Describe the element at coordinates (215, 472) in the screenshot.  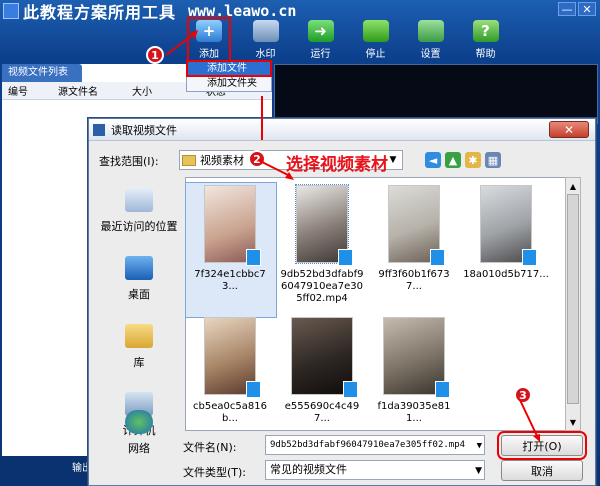
I see `filetype-label: 文件类型(T):` at that location.